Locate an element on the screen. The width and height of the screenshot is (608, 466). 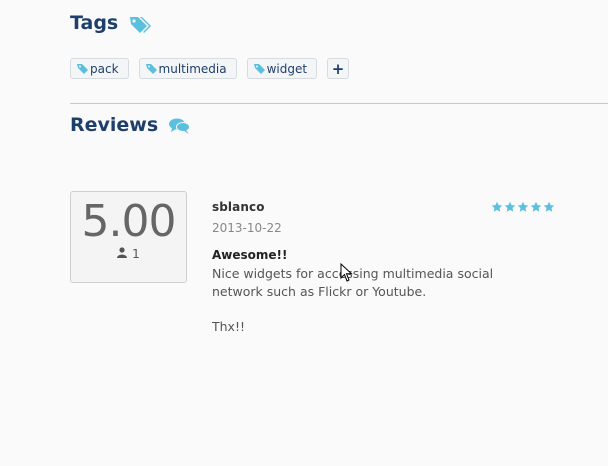
add-tag-button: + is located at coordinates (338, 68).